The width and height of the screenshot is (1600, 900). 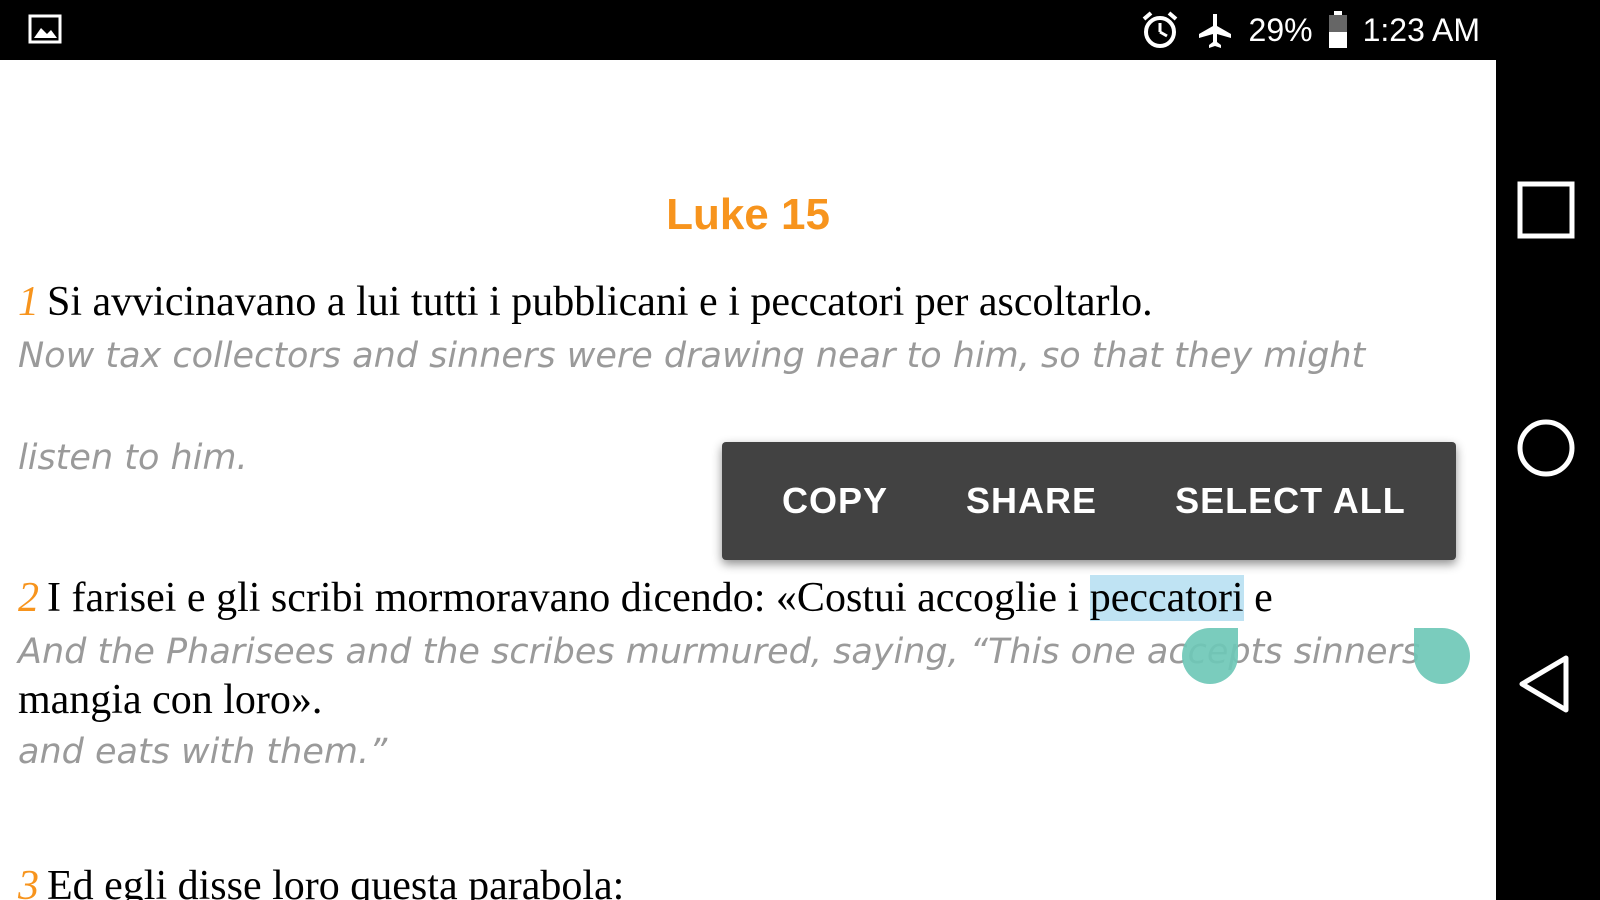 What do you see at coordinates (1442, 656) in the screenshot?
I see `selection-end-handle` at bounding box center [1442, 656].